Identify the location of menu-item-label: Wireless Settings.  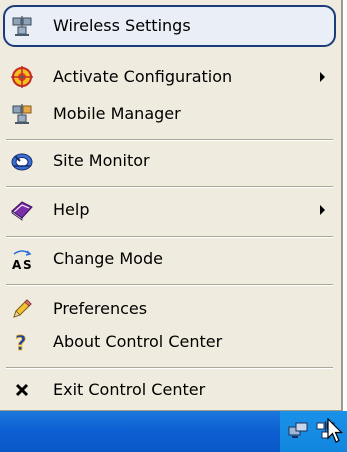
(122, 25).